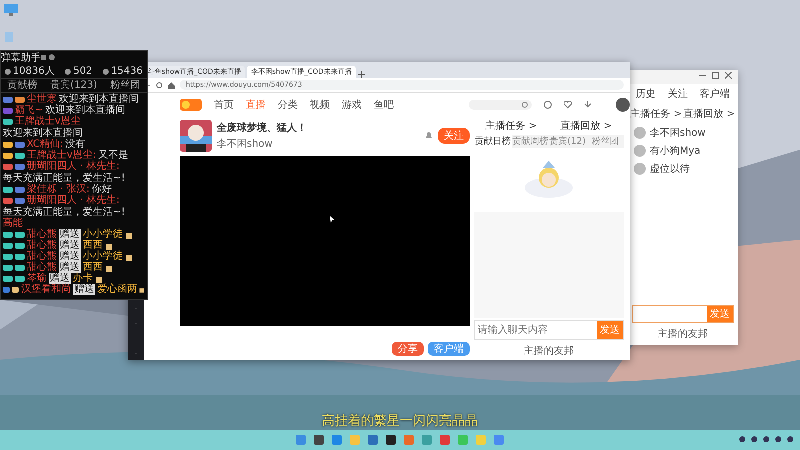 The image size is (800, 450). I want to click on stream-title: 全废球梦境、猛人！, so click(262, 128).